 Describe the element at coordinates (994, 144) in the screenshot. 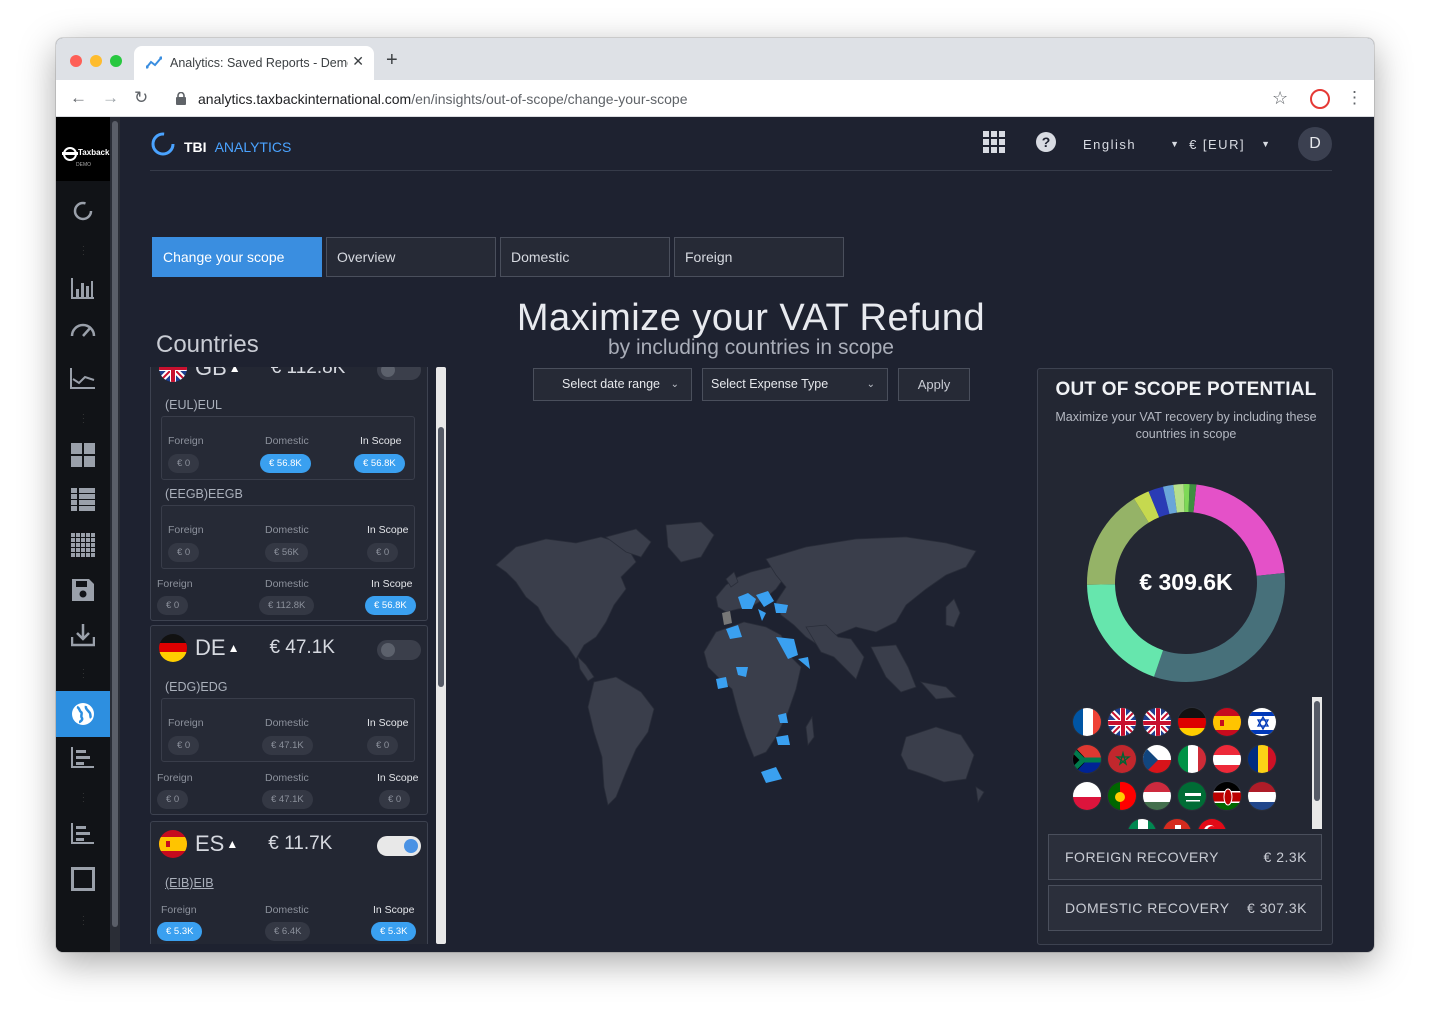

I see `apps-grid-icon` at that location.